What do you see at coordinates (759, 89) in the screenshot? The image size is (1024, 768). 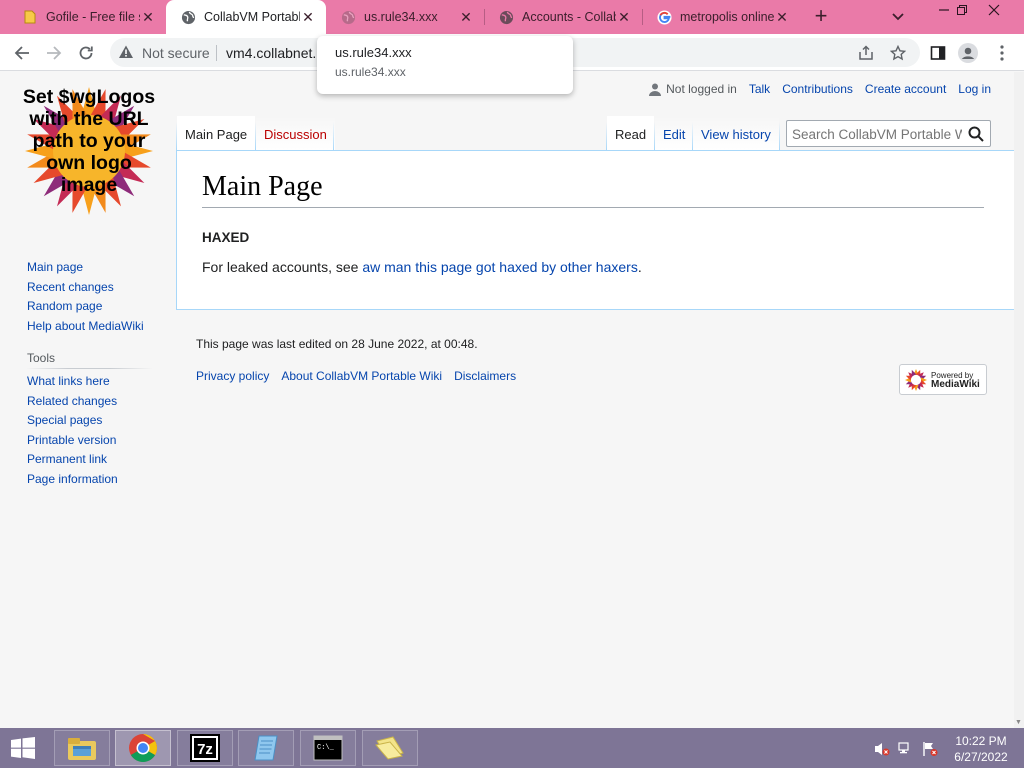 I see `talk-link: Talk` at bounding box center [759, 89].